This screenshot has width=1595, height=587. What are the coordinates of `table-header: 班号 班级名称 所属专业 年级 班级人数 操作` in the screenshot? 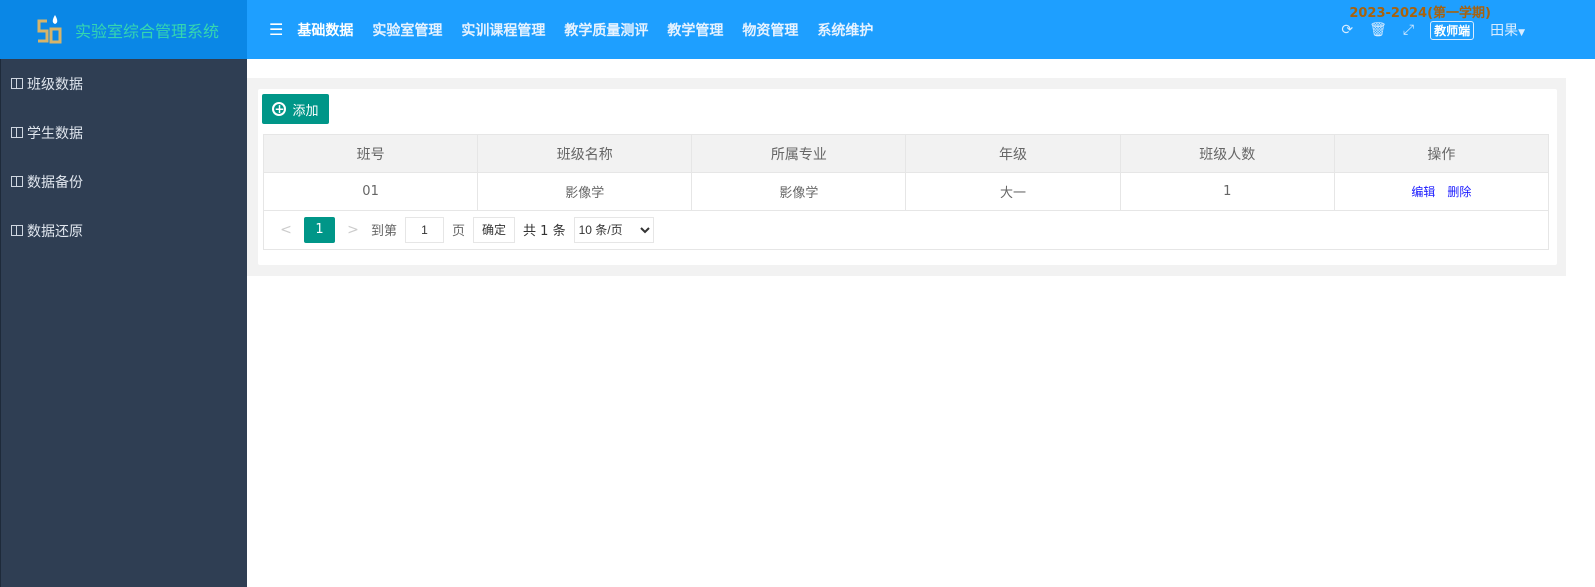 It's located at (906, 153).